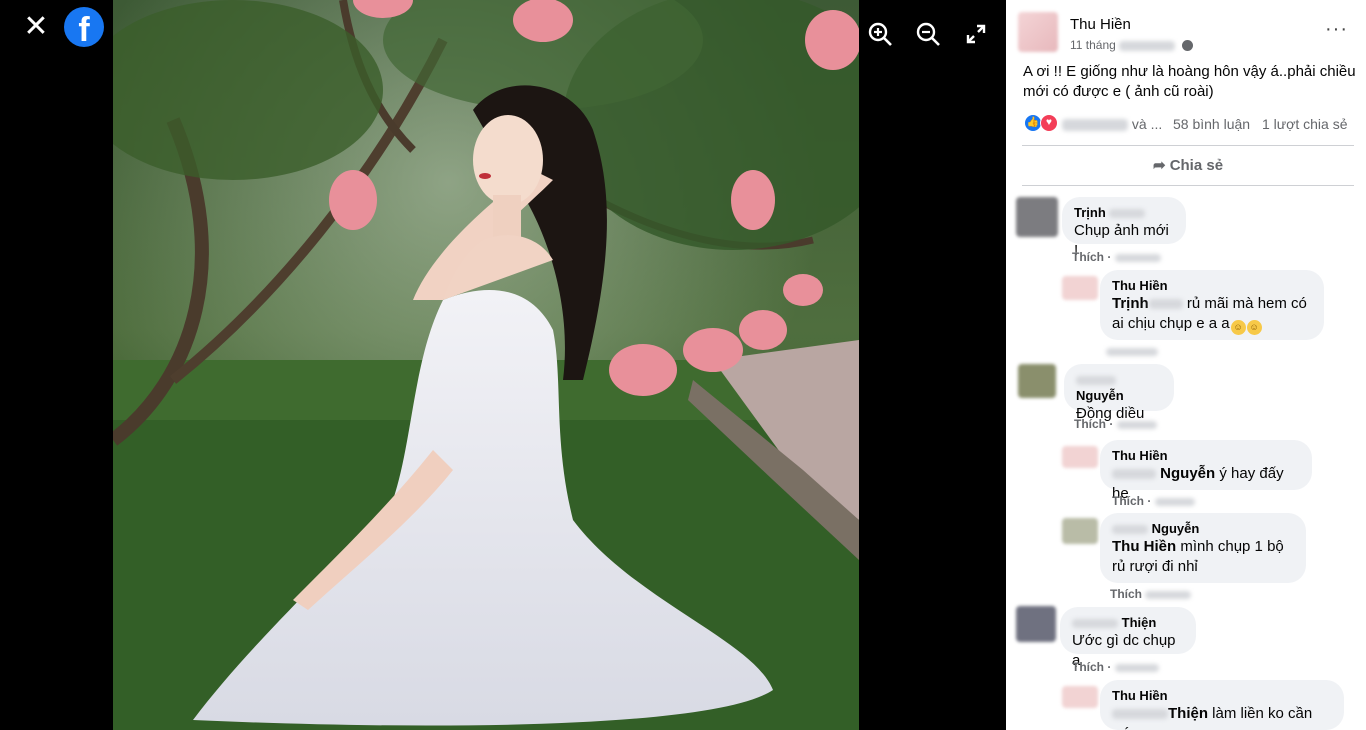  I want to click on post-author: Thu Hiền, so click(1100, 24).